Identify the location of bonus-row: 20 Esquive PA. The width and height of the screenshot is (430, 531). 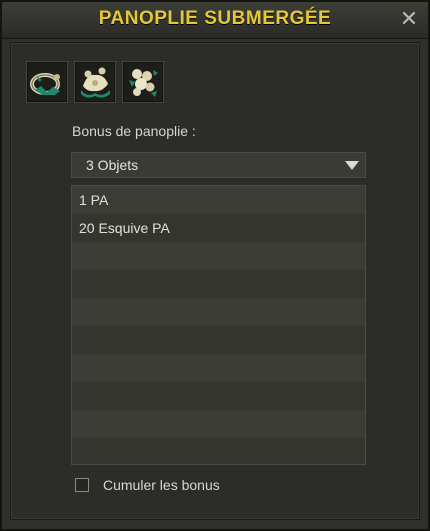
(218, 228).